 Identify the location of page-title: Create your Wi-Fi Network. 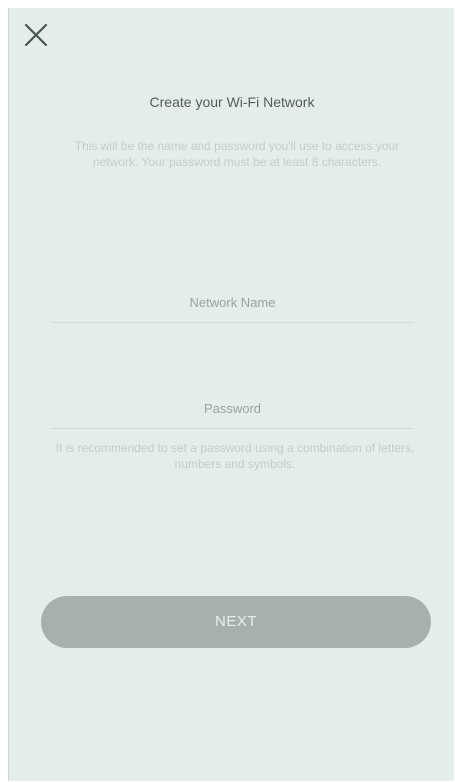
(232, 102).